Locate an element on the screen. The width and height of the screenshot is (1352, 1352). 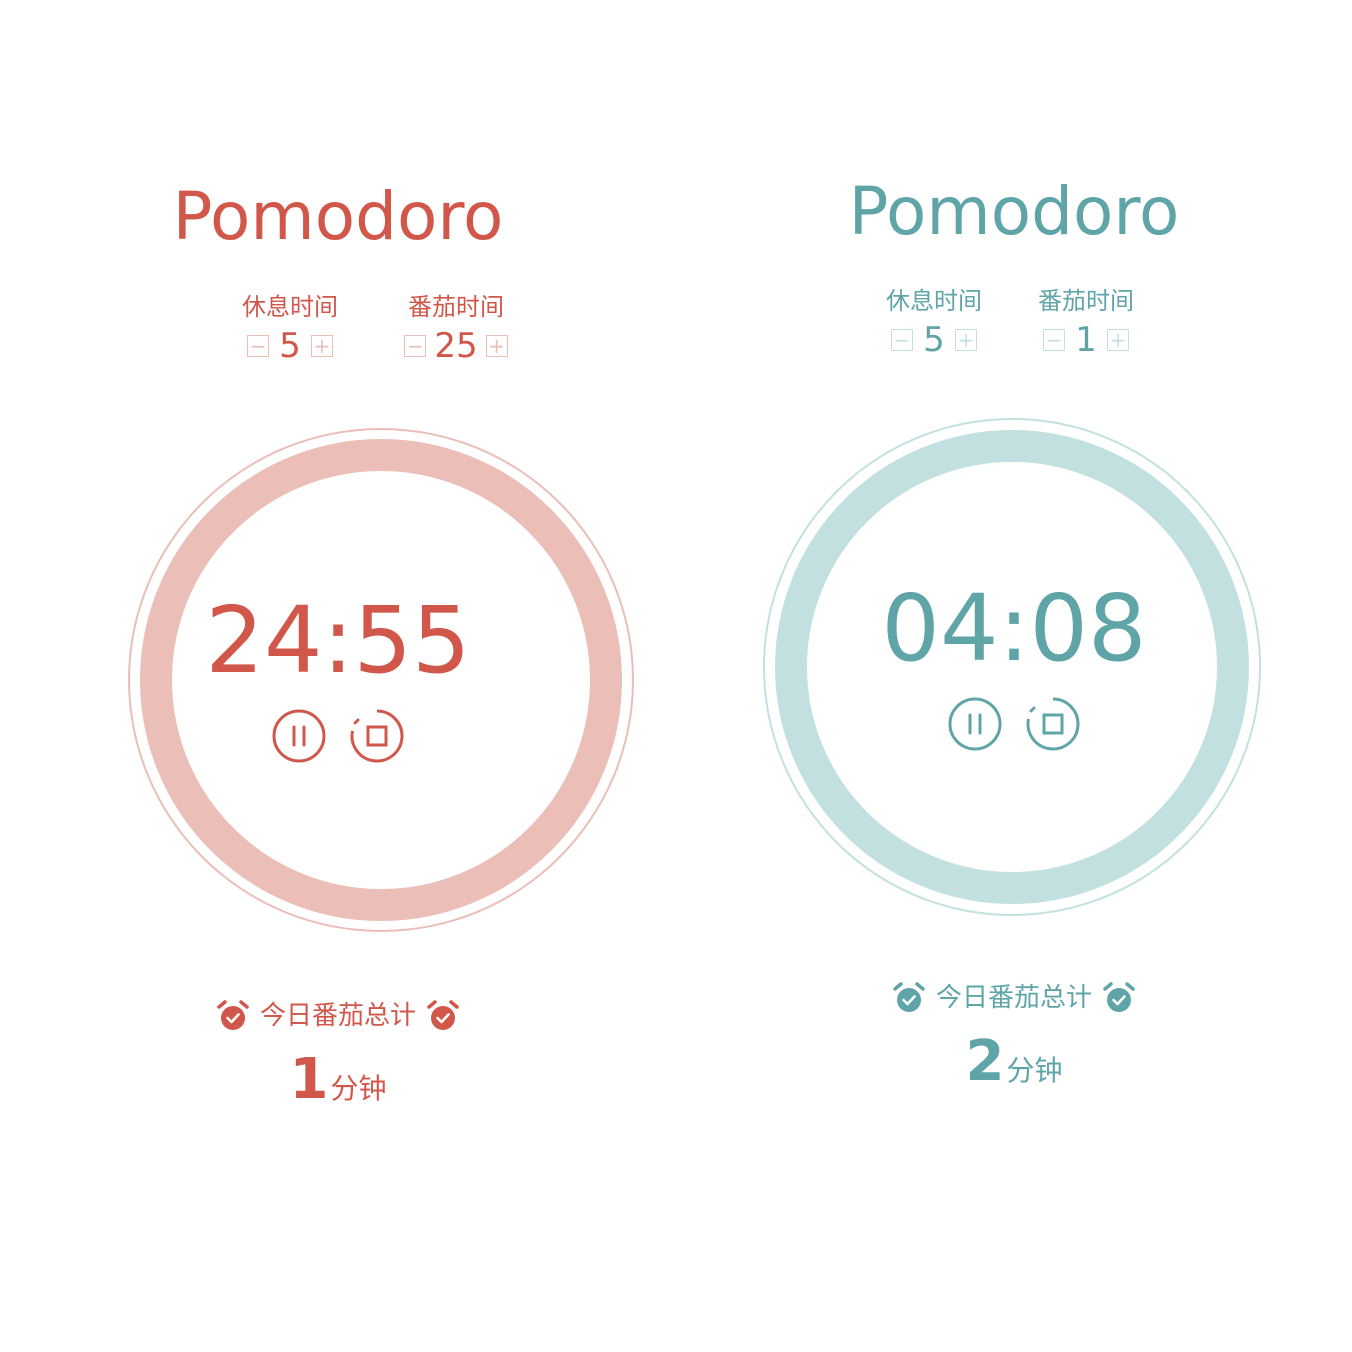
daily-total-value: 2 is located at coordinates (985, 1061).